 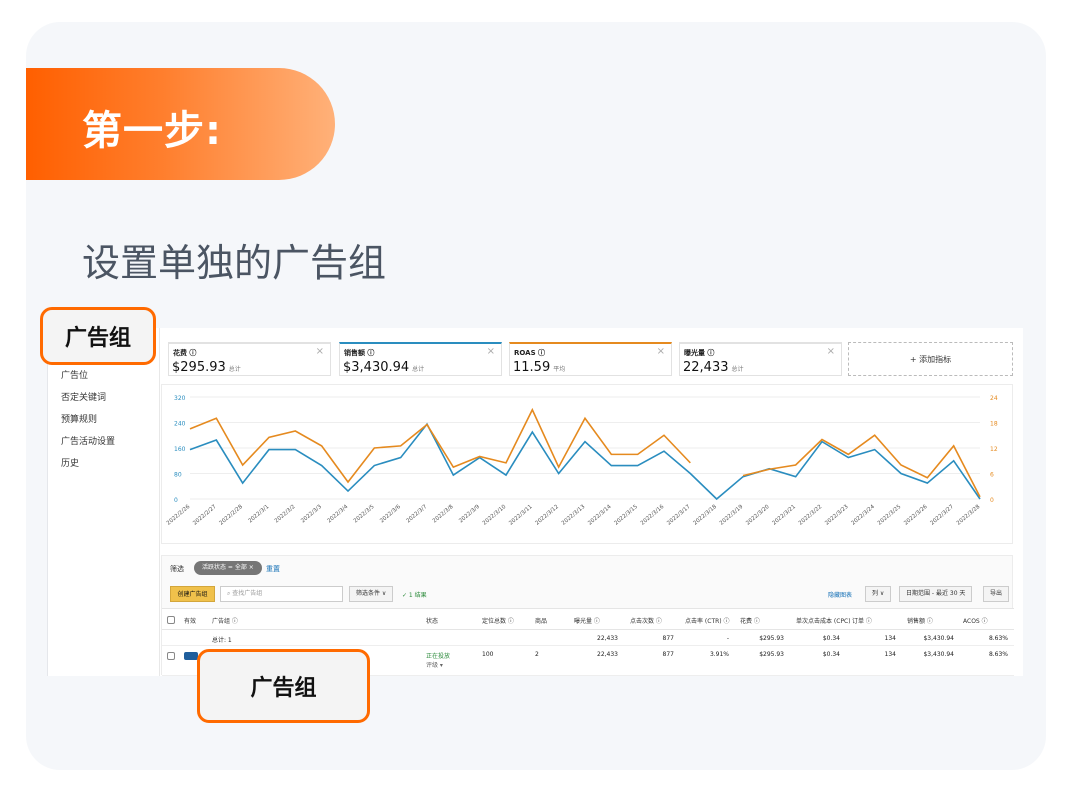 I want to click on total-spend: $295.93, so click(x=771, y=638).